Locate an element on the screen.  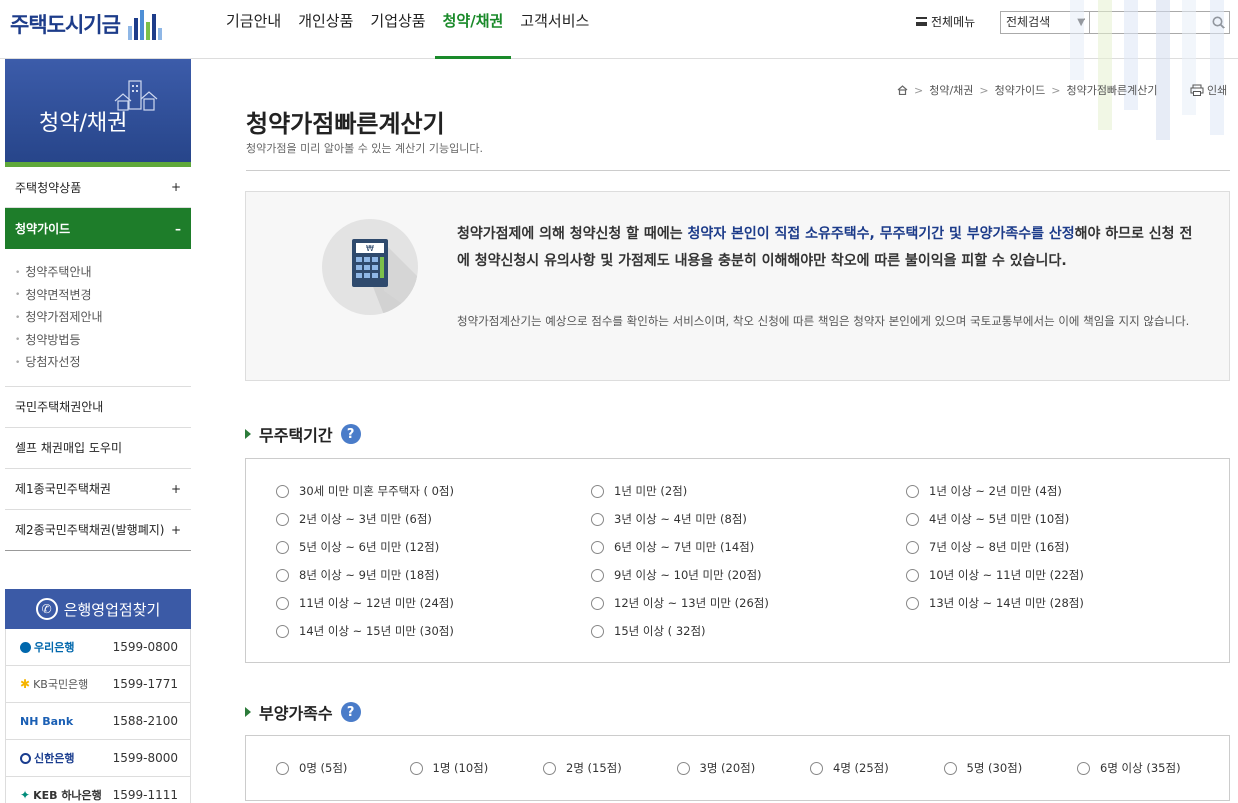
sidebar-item-bond-type2: 제2종국민주택채권(발행폐지) + is located at coordinates (98, 530).